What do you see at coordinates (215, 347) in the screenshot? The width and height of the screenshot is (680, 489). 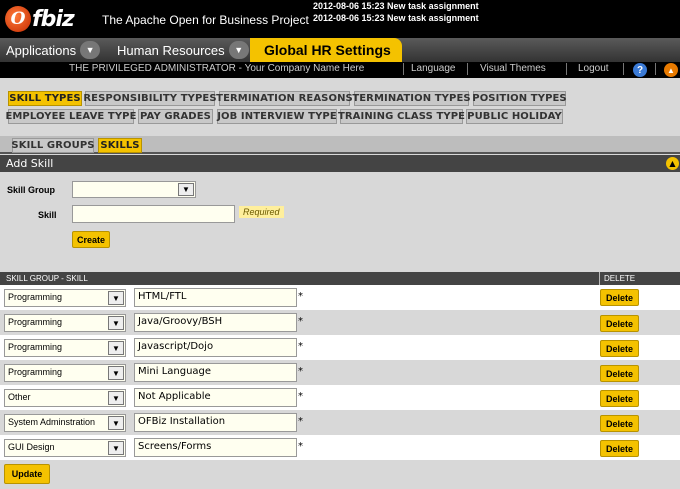 I see `skill-input: Javascript/Dojo` at bounding box center [215, 347].